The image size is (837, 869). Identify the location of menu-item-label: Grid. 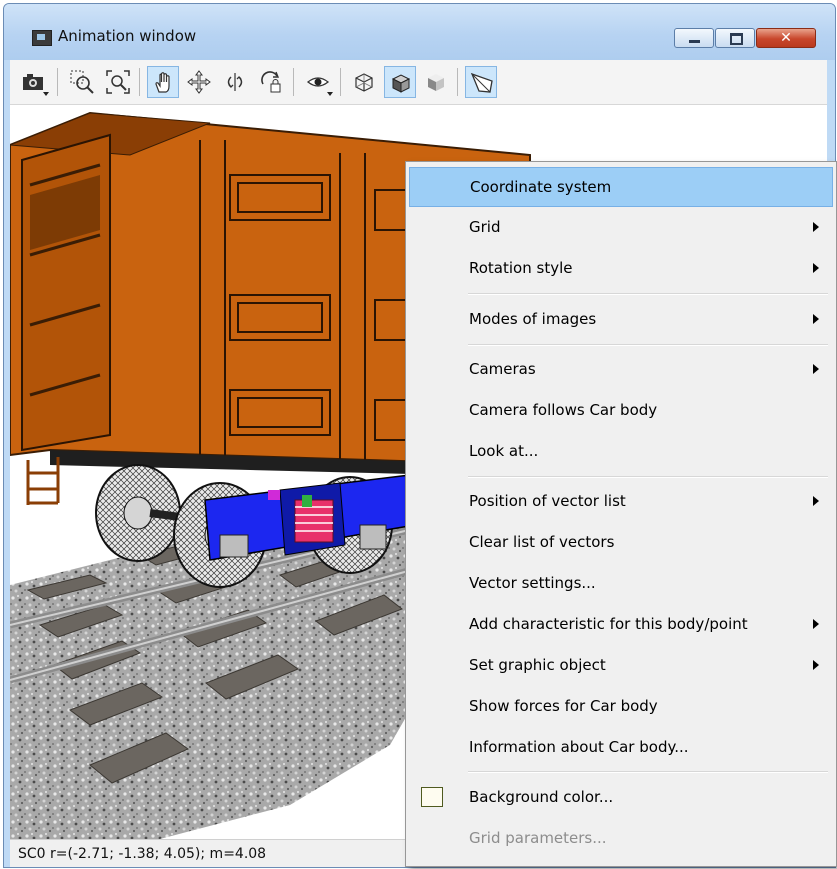
(485, 227).